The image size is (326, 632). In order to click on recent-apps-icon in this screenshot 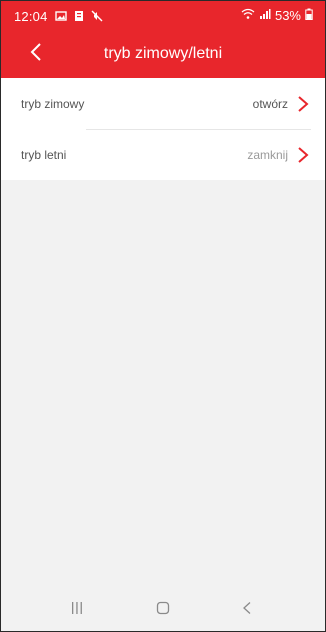, I will do `click(77, 610)`.